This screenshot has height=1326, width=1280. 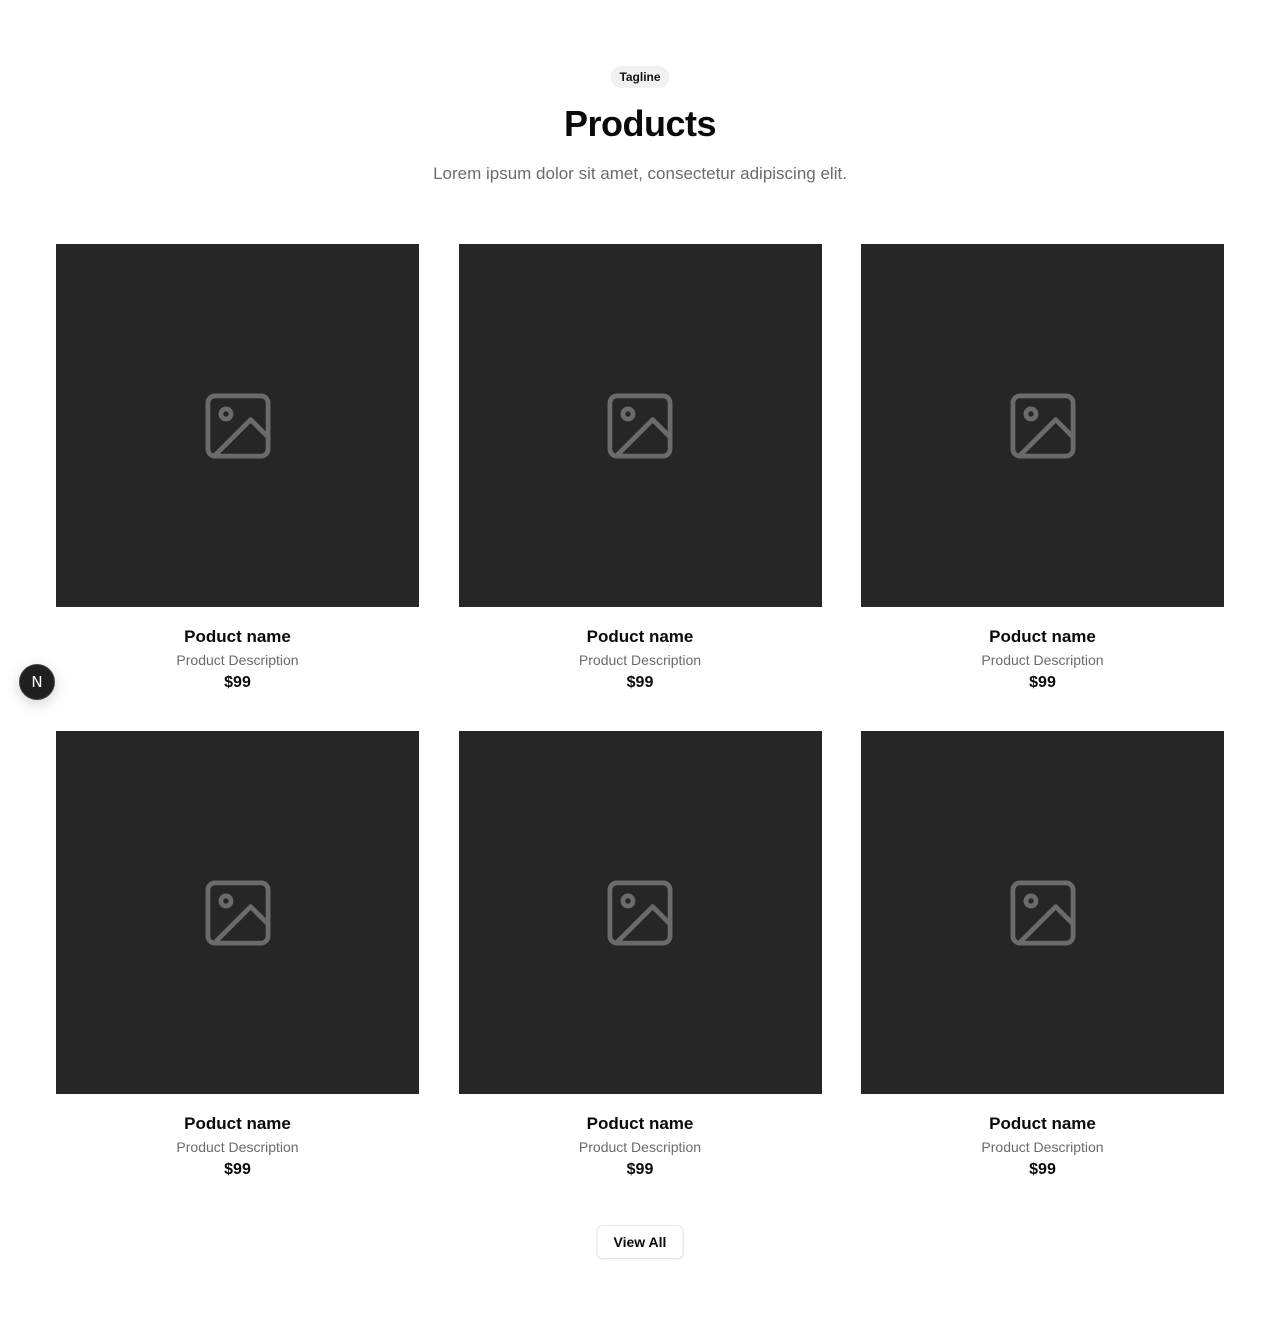 What do you see at coordinates (640, 1242) in the screenshot?
I see `view-all-button: View All` at bounding box center [640, 1242].